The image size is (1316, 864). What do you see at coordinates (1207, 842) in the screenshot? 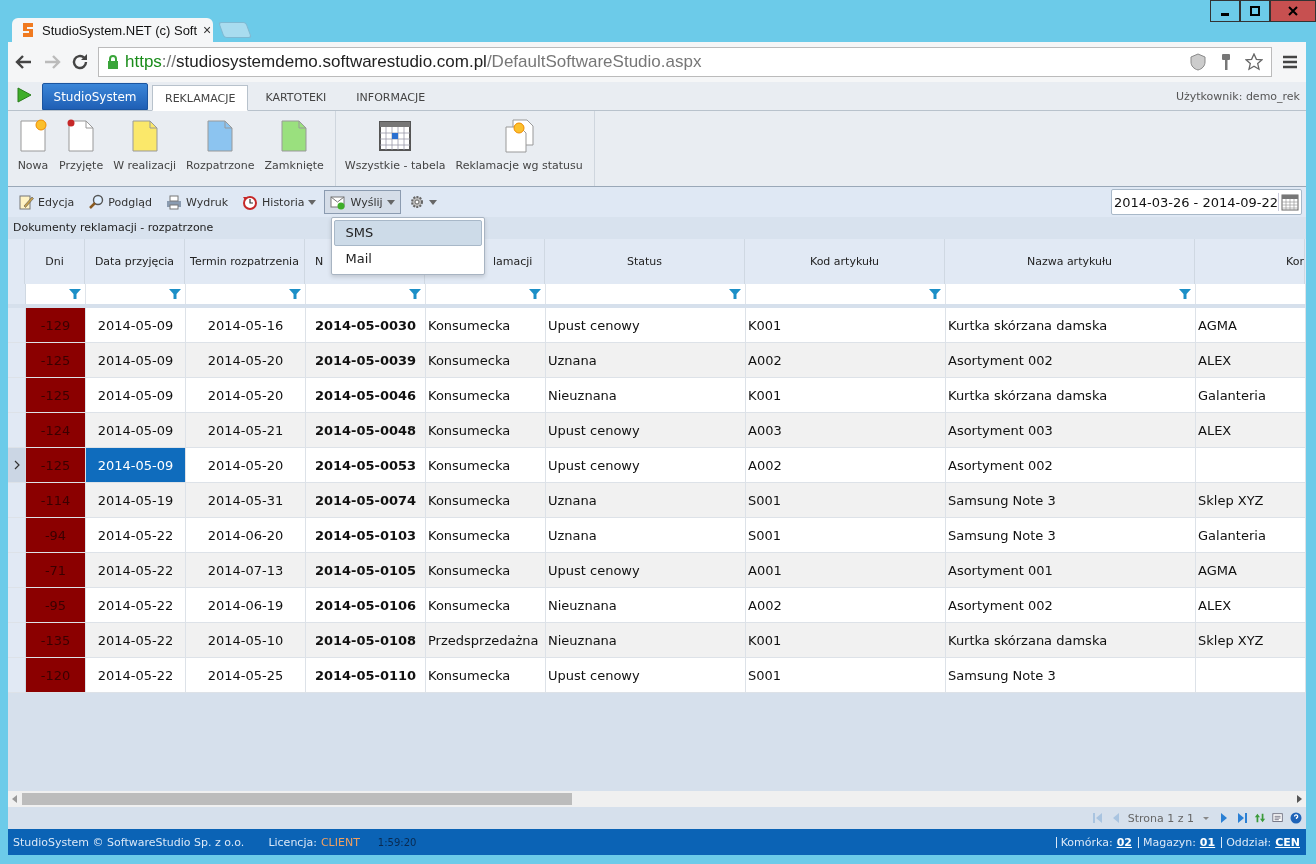
I see `status-link: 01` at bounding box center [1207, 842].